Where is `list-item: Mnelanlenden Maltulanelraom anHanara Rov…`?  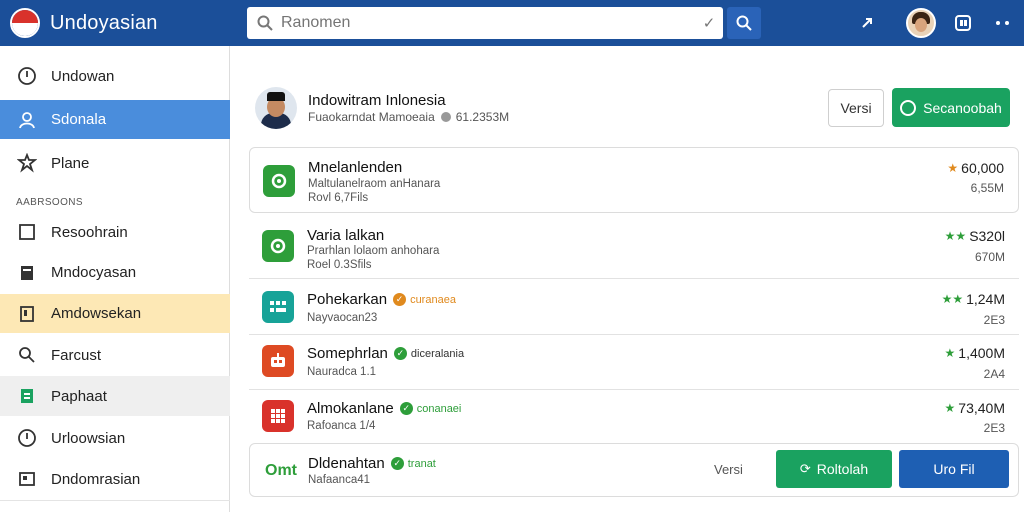 list-item: Mnelanlenden Maltulanelraom anHanara Rov… is located at coordinates (634, 180).